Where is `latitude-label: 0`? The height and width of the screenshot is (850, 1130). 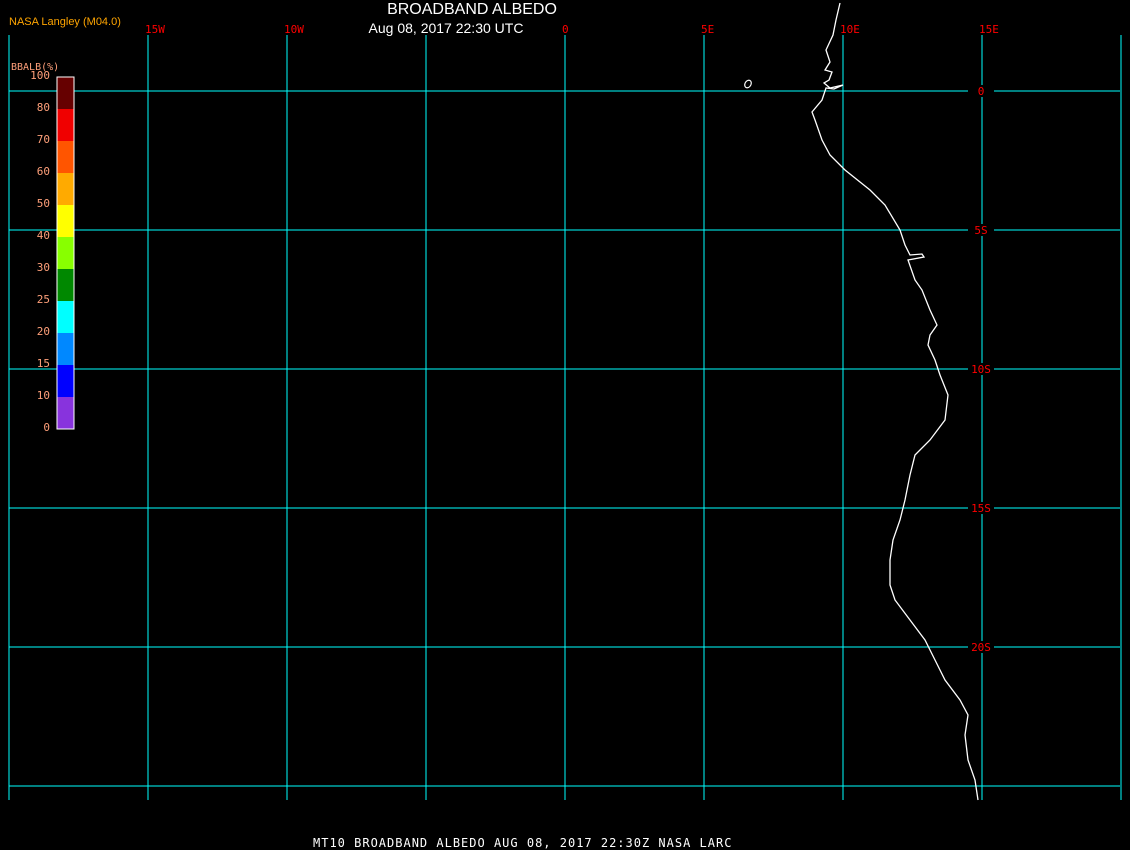
latitude-label: 0 is located at coordinates (981, 91).